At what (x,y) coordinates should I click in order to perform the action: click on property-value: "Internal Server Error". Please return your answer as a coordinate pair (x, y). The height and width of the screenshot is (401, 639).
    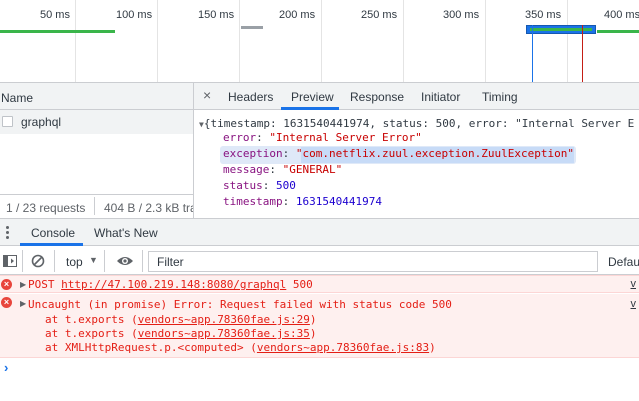
    Looking at the image, I should click on (345, 137).